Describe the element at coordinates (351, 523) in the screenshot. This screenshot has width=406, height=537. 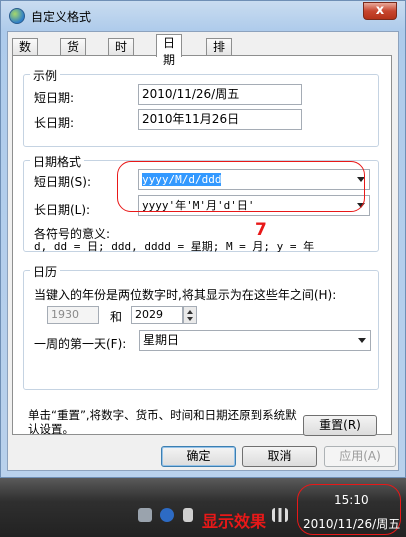
I see `clock-date: 2010/11/26/周五` at that location.